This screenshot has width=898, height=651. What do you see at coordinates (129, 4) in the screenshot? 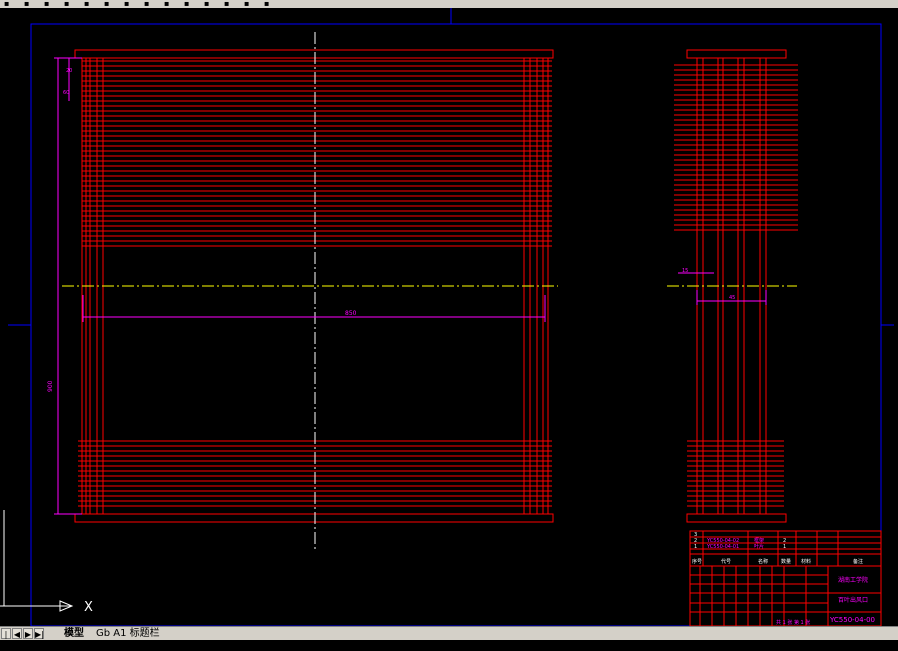
I see `pan-icon: ▪` at bounding box center [129, 4].